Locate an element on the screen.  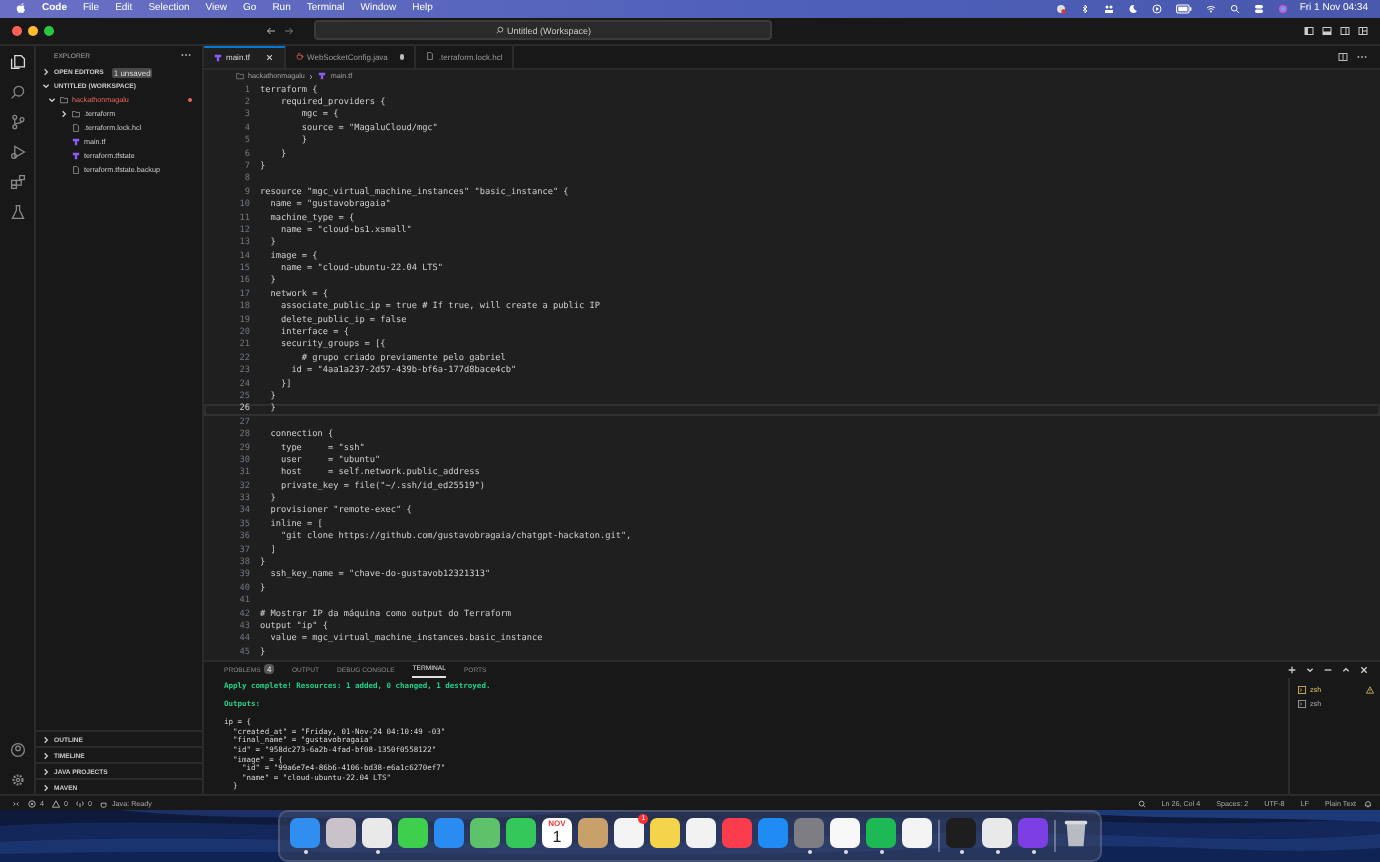
back-arrow-icon is located at coordinates (271, 30).